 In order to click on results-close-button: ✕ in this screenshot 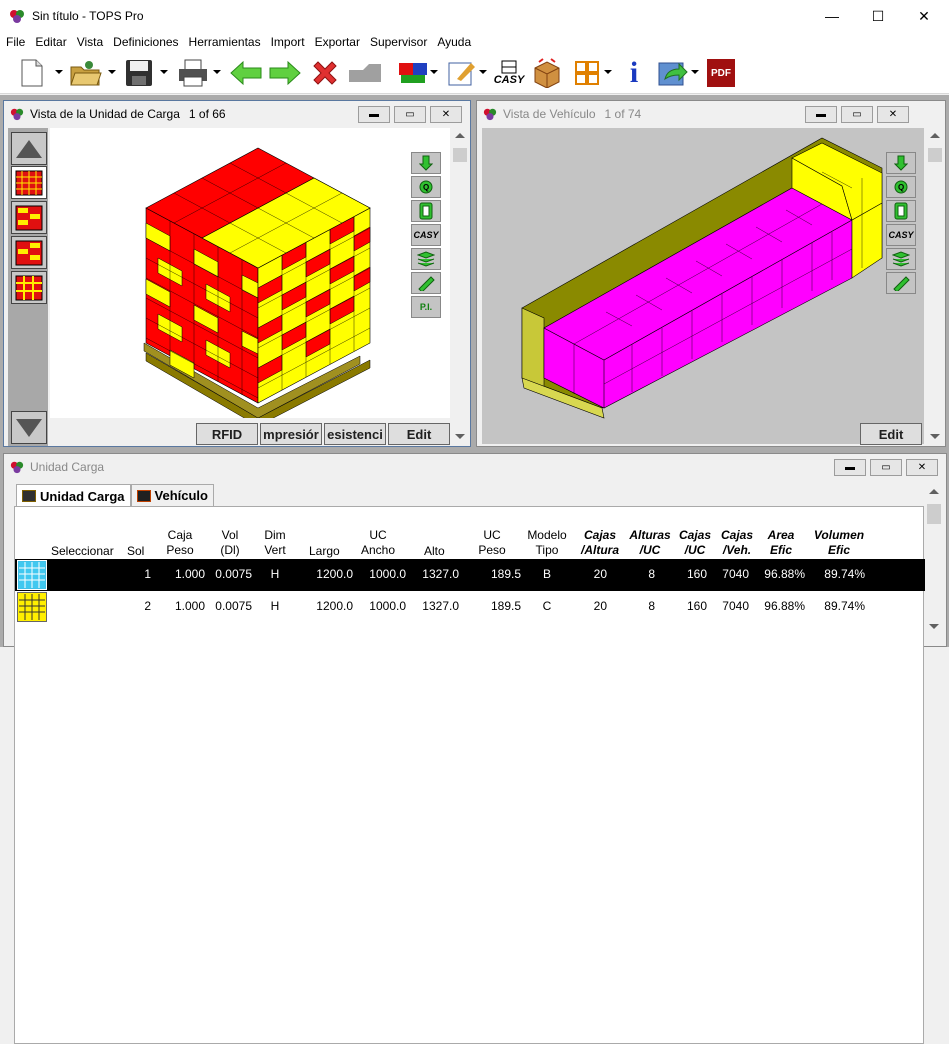, I will do `click(922, 467)`.